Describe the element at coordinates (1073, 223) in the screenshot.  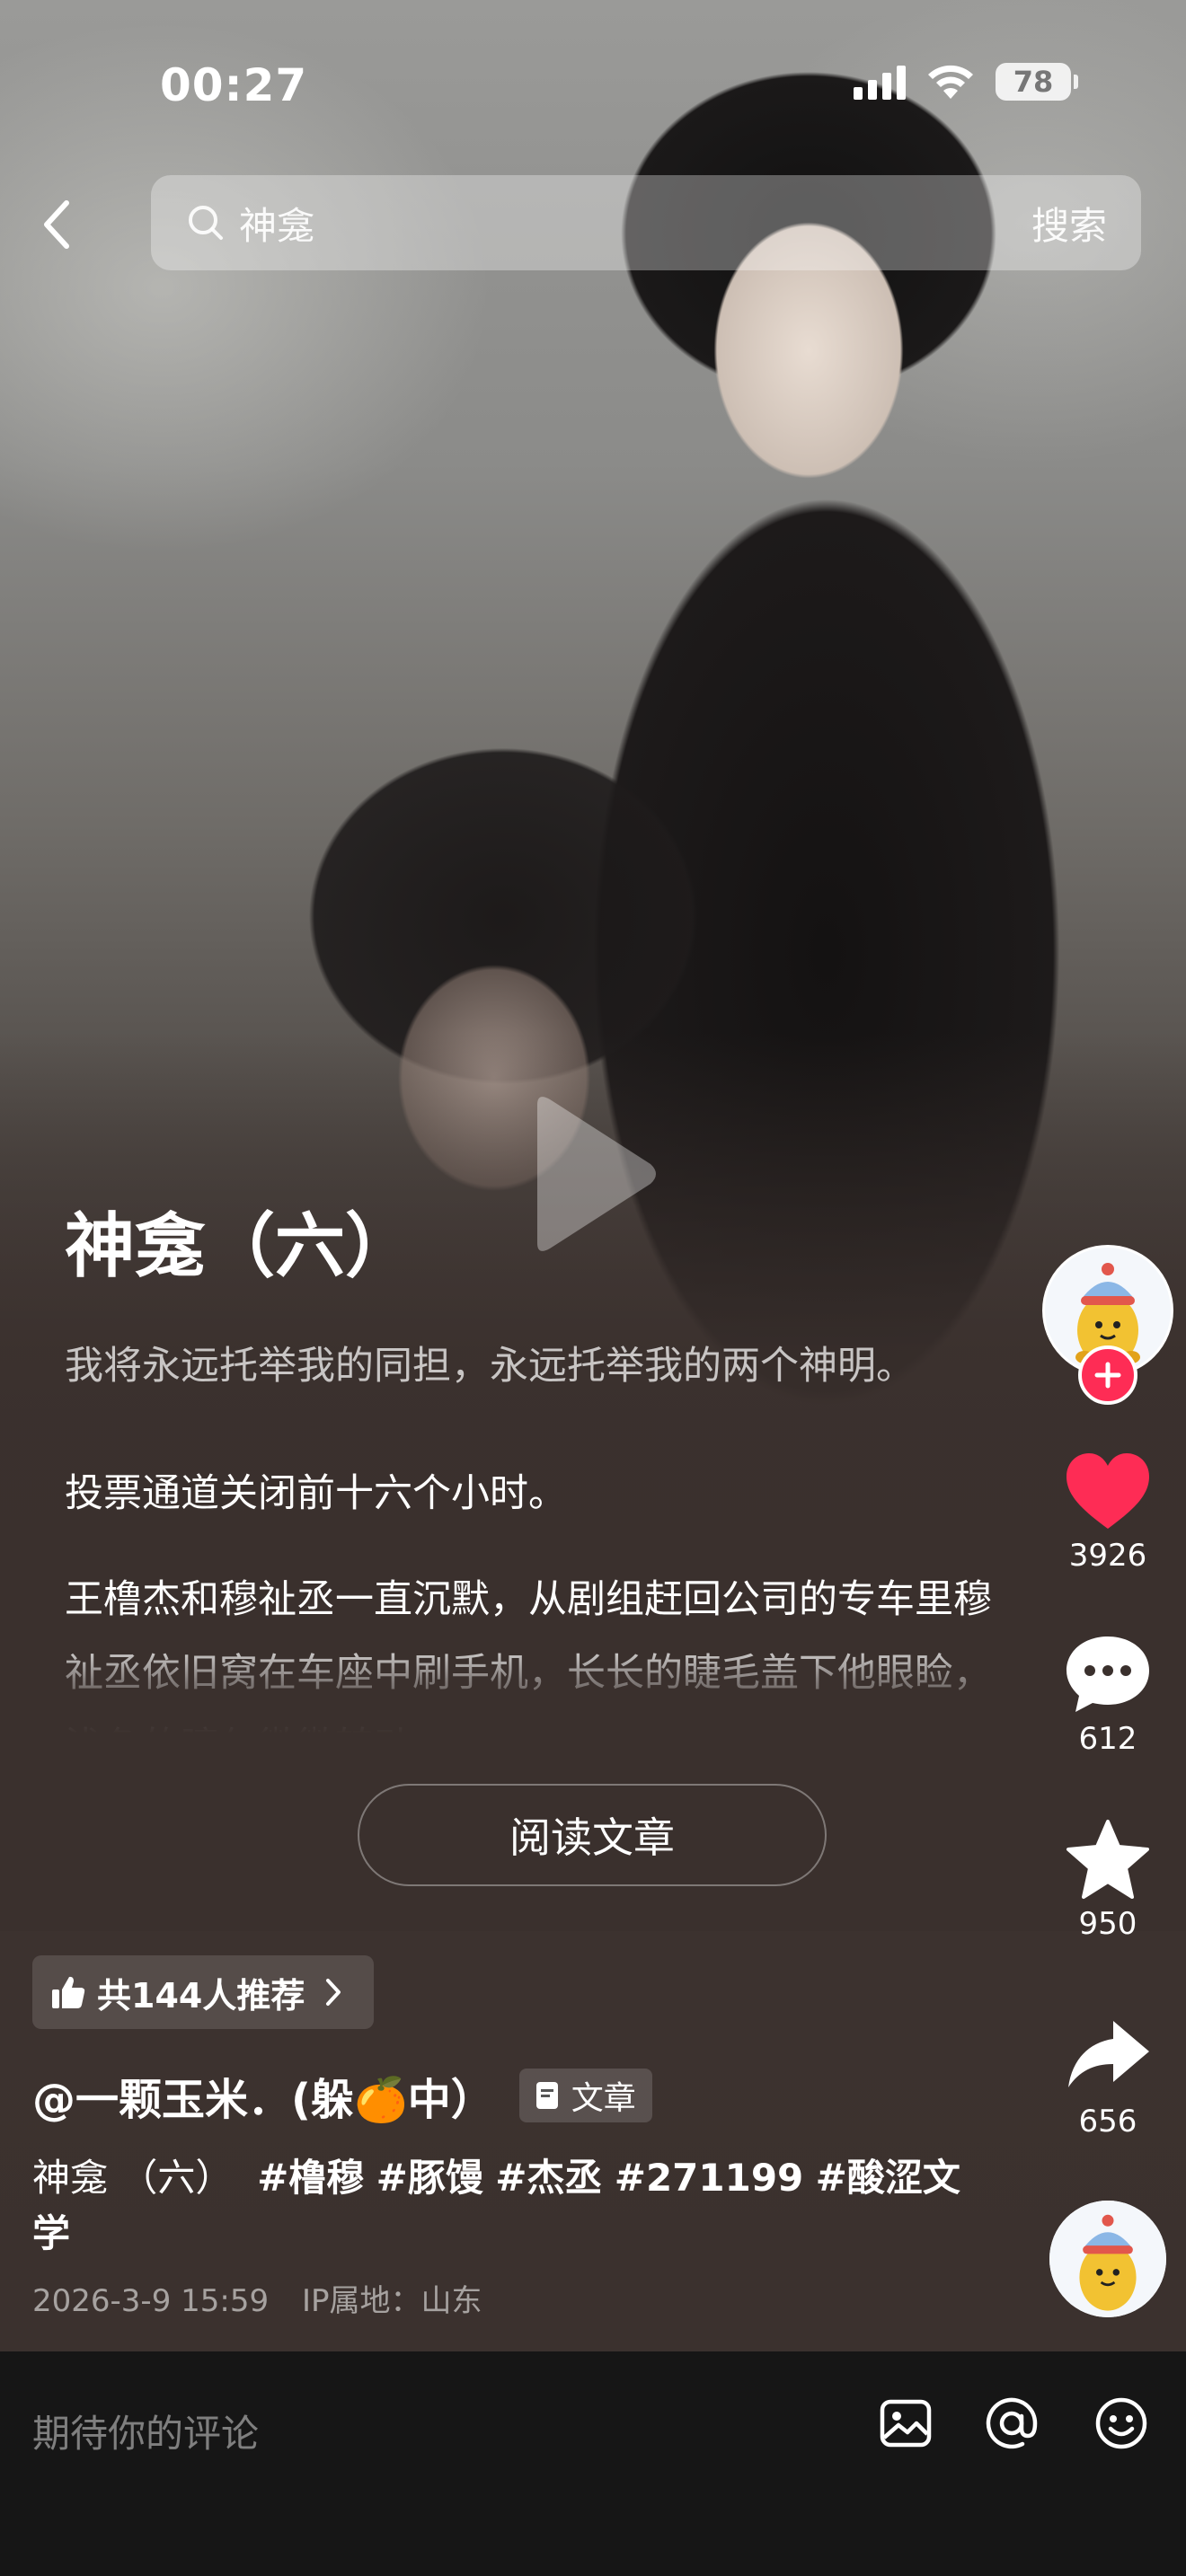
I see `search-button: 搜索` at that location.